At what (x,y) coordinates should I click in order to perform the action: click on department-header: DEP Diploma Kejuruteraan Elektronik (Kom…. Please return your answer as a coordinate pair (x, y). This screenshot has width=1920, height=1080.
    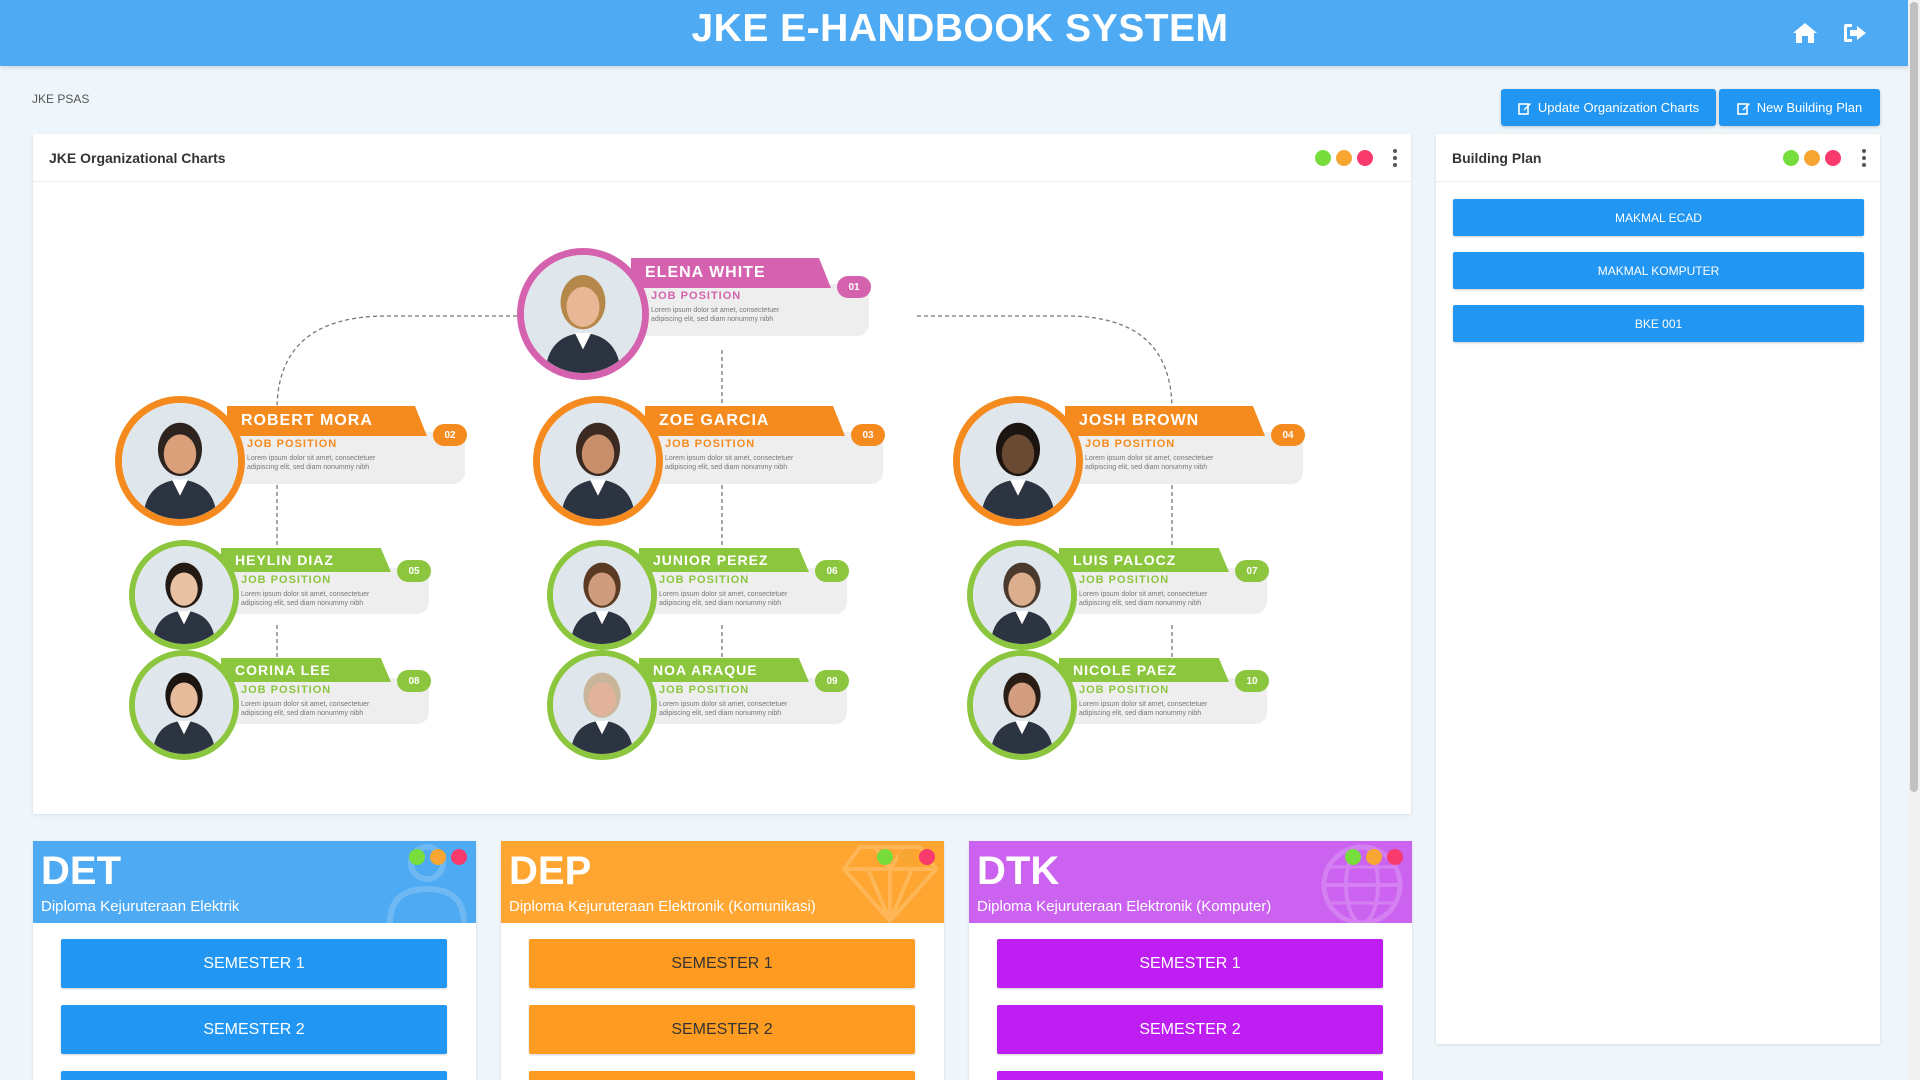
    Looking at the image, I should click on (722, 882).